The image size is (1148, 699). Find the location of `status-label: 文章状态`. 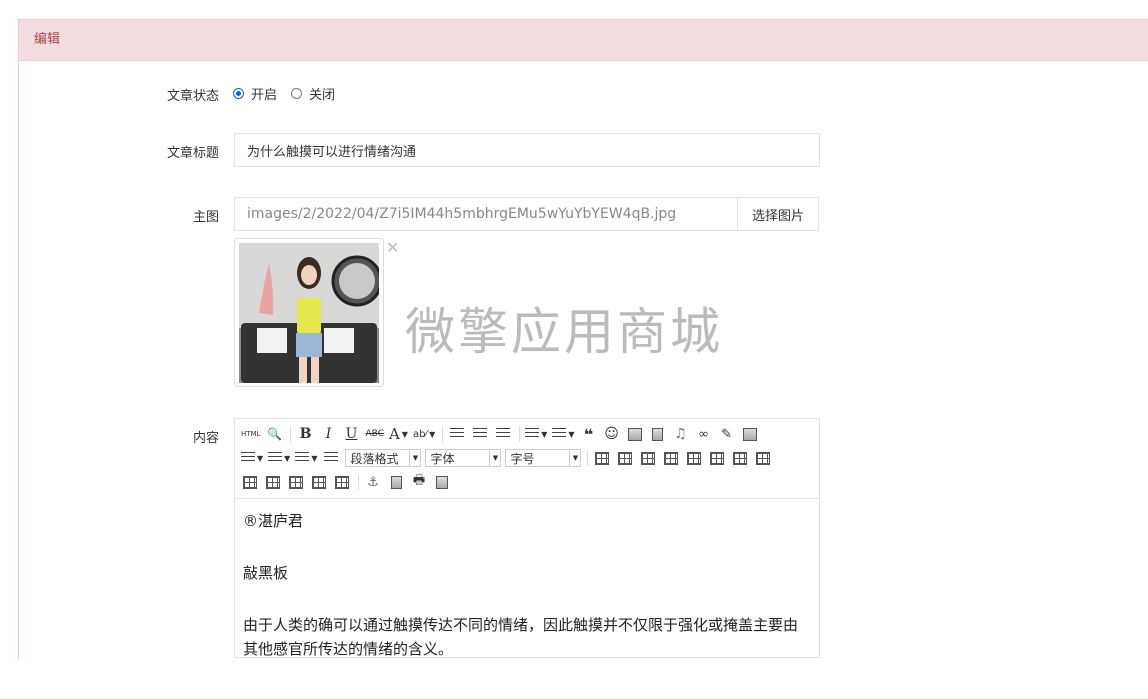

status-label: 文章状态 is located at coordinates (192, 96).